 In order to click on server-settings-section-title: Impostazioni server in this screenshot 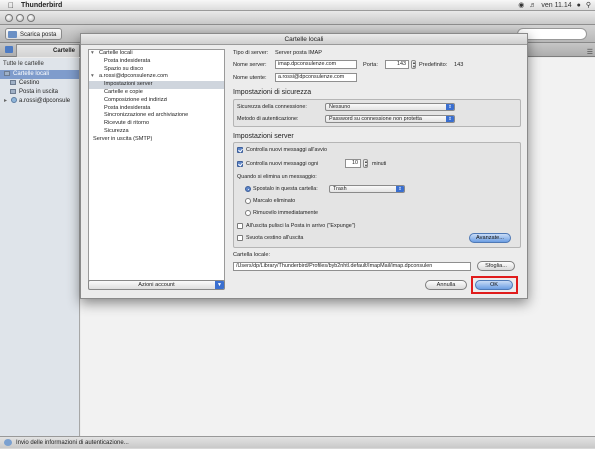, I will do `click(263, 136)`.